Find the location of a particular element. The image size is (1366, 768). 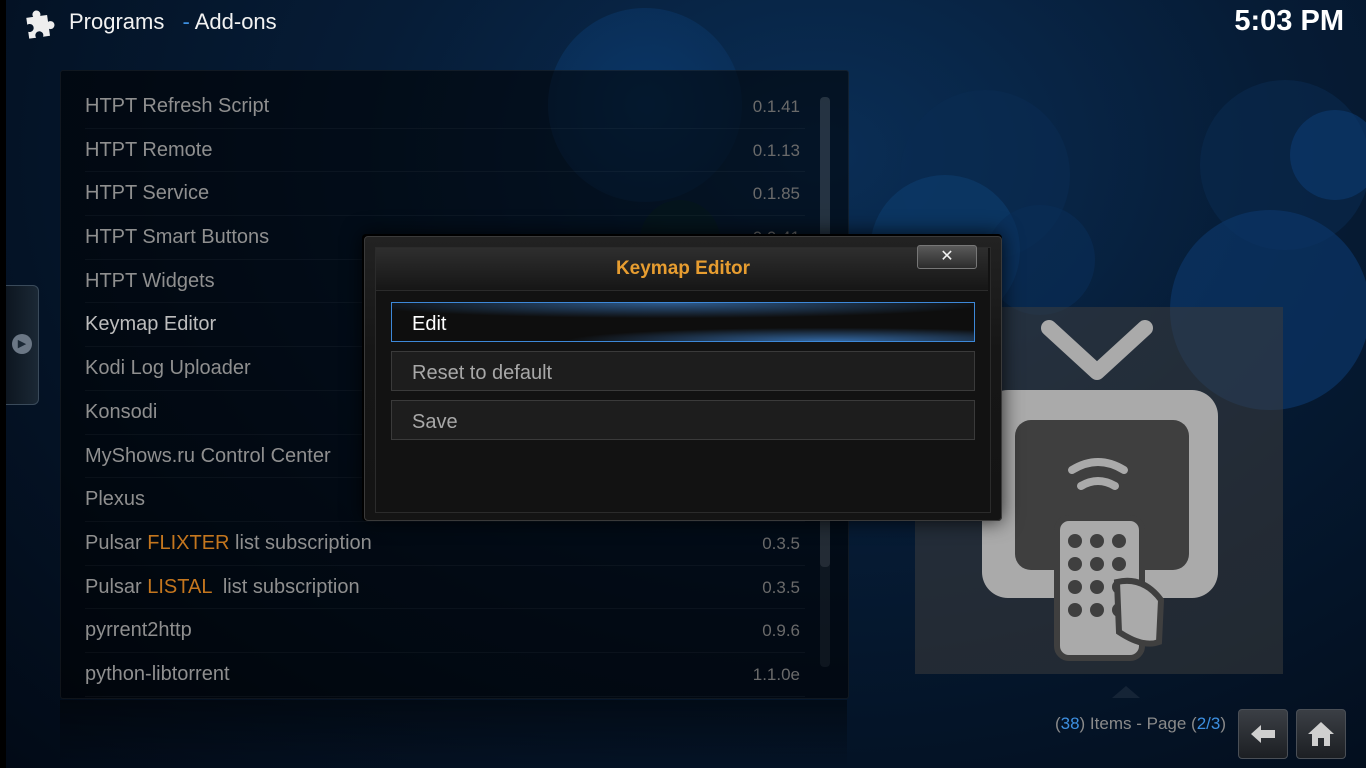

addon-name: Konsodi is located at coordinates (121, 411).